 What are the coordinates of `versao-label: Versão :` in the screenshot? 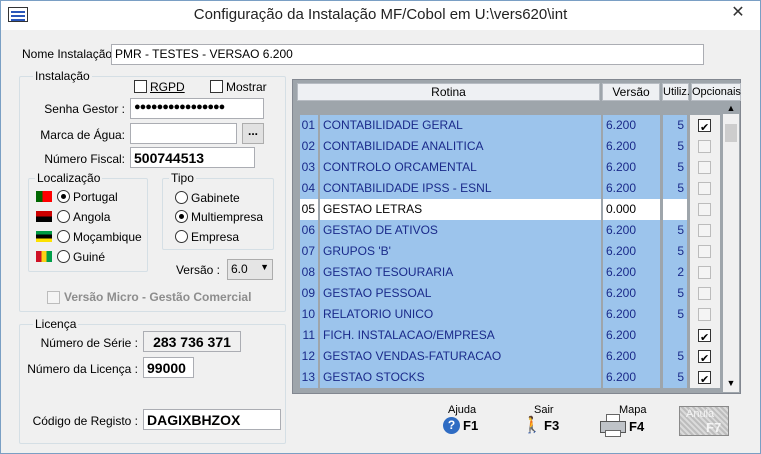 It's located at (197, 270).